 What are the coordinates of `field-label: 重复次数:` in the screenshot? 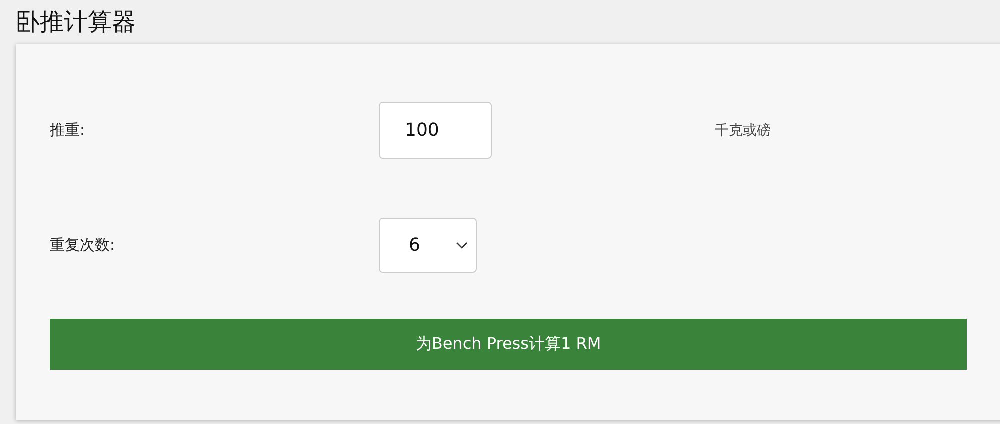 It's located at (83, 245).